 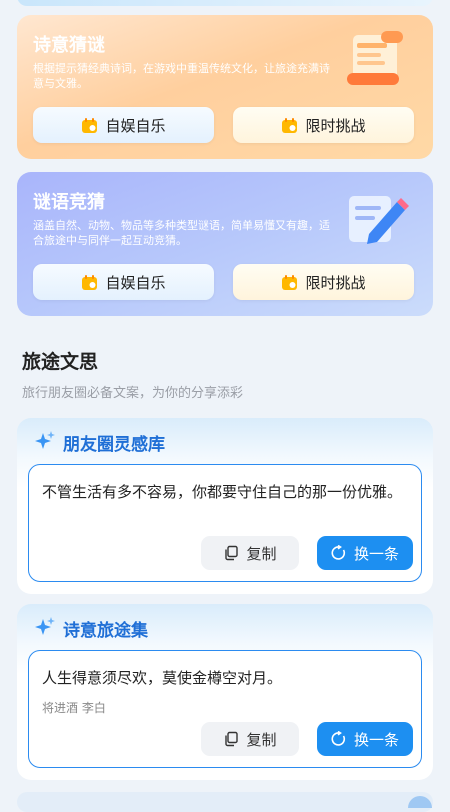 I want to click on quote-box: 人生得意须尽欢，莫使金樽空对月。 将进酒 李白 复制 换一条, so click(x=225, y=709).